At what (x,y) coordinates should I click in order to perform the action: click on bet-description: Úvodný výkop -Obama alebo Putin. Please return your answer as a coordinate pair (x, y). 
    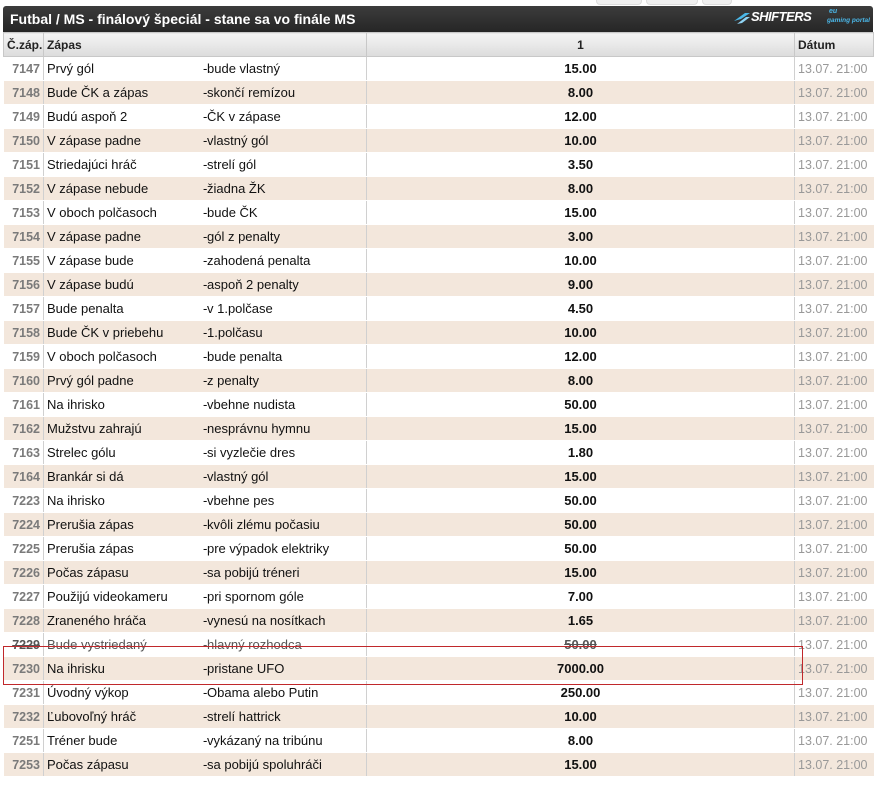
    Looking at the image, I should click on (205, 692).